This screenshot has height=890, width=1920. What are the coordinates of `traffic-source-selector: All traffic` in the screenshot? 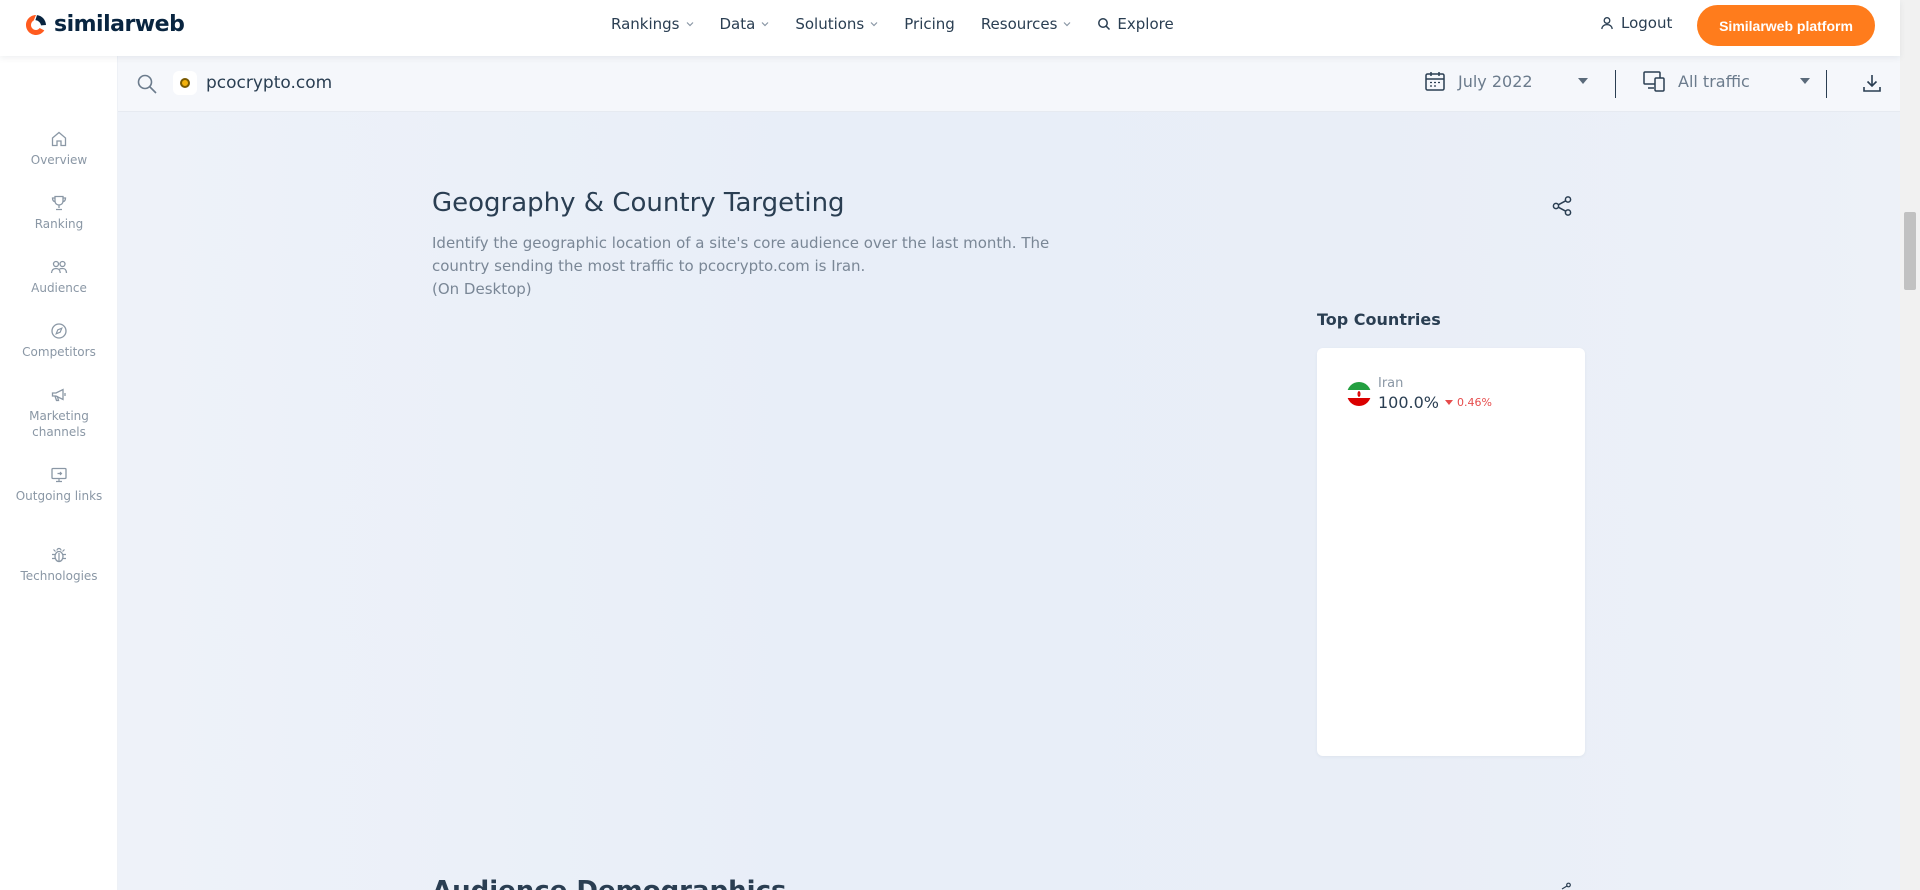 It's located at (1726, 81).